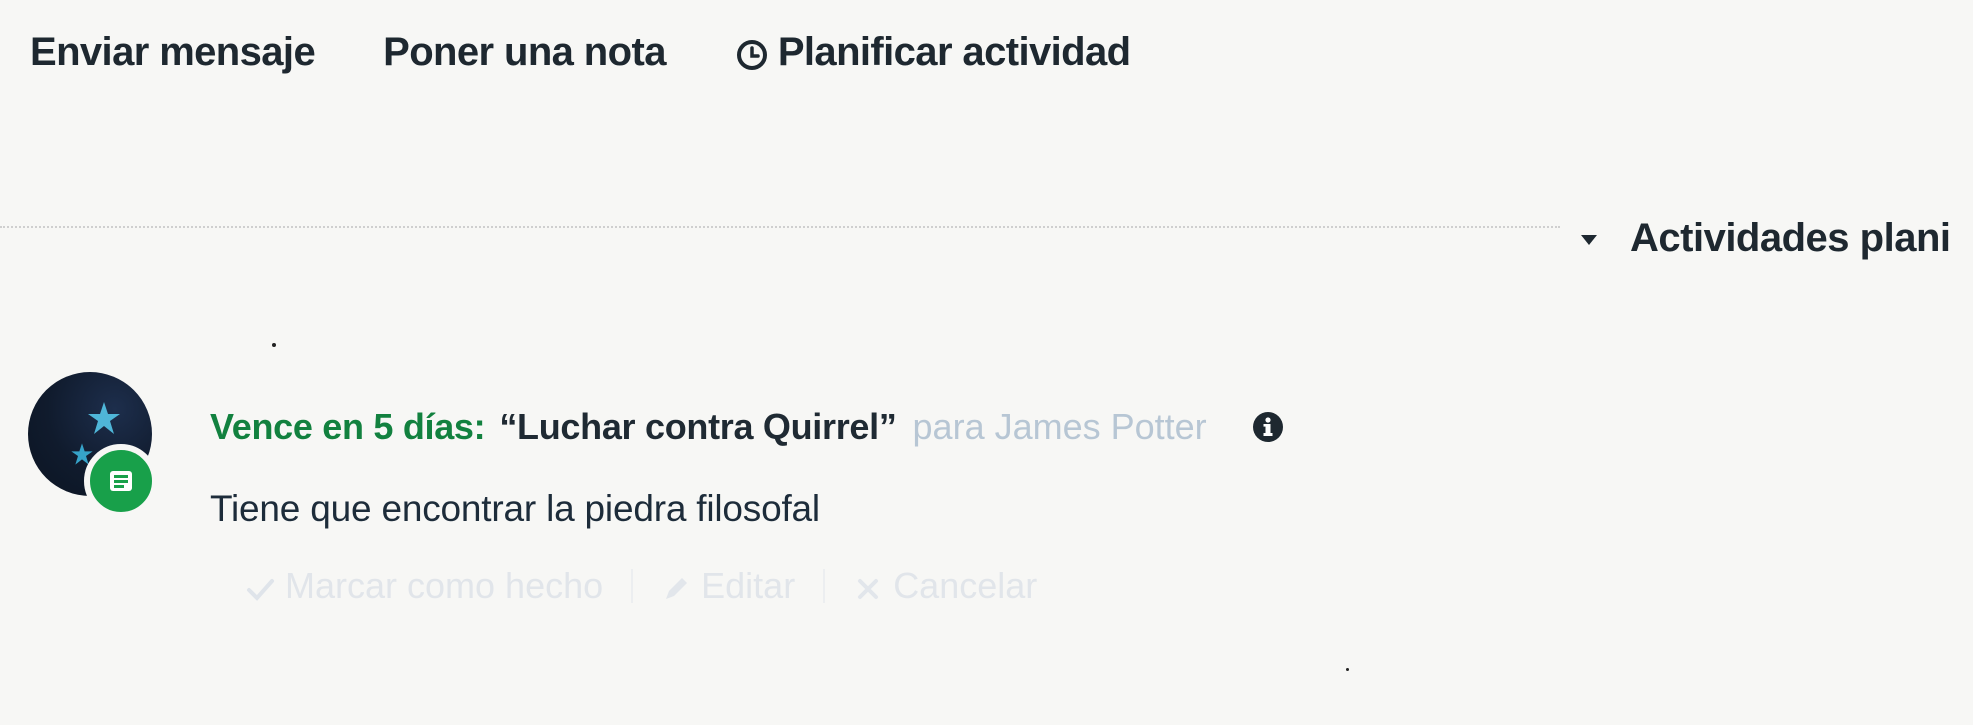  What do you see at coordinates (641, 586) in the screenshot?
I see `activity-actions: Marcar como hecho Editar Cancelar` at bounding box center [641, 586].